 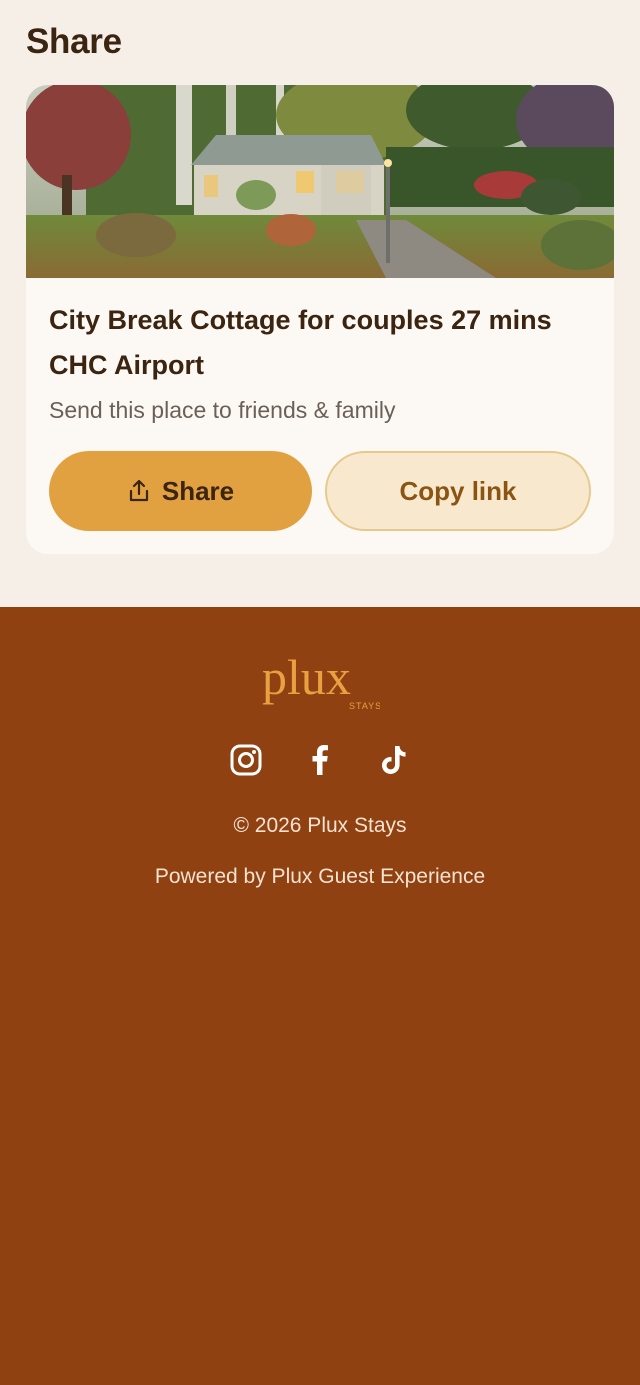 What do you see at coordinates (198, 490) in the screenshot?
I see `share-button-label: Share` at bounding box center [198, 490].